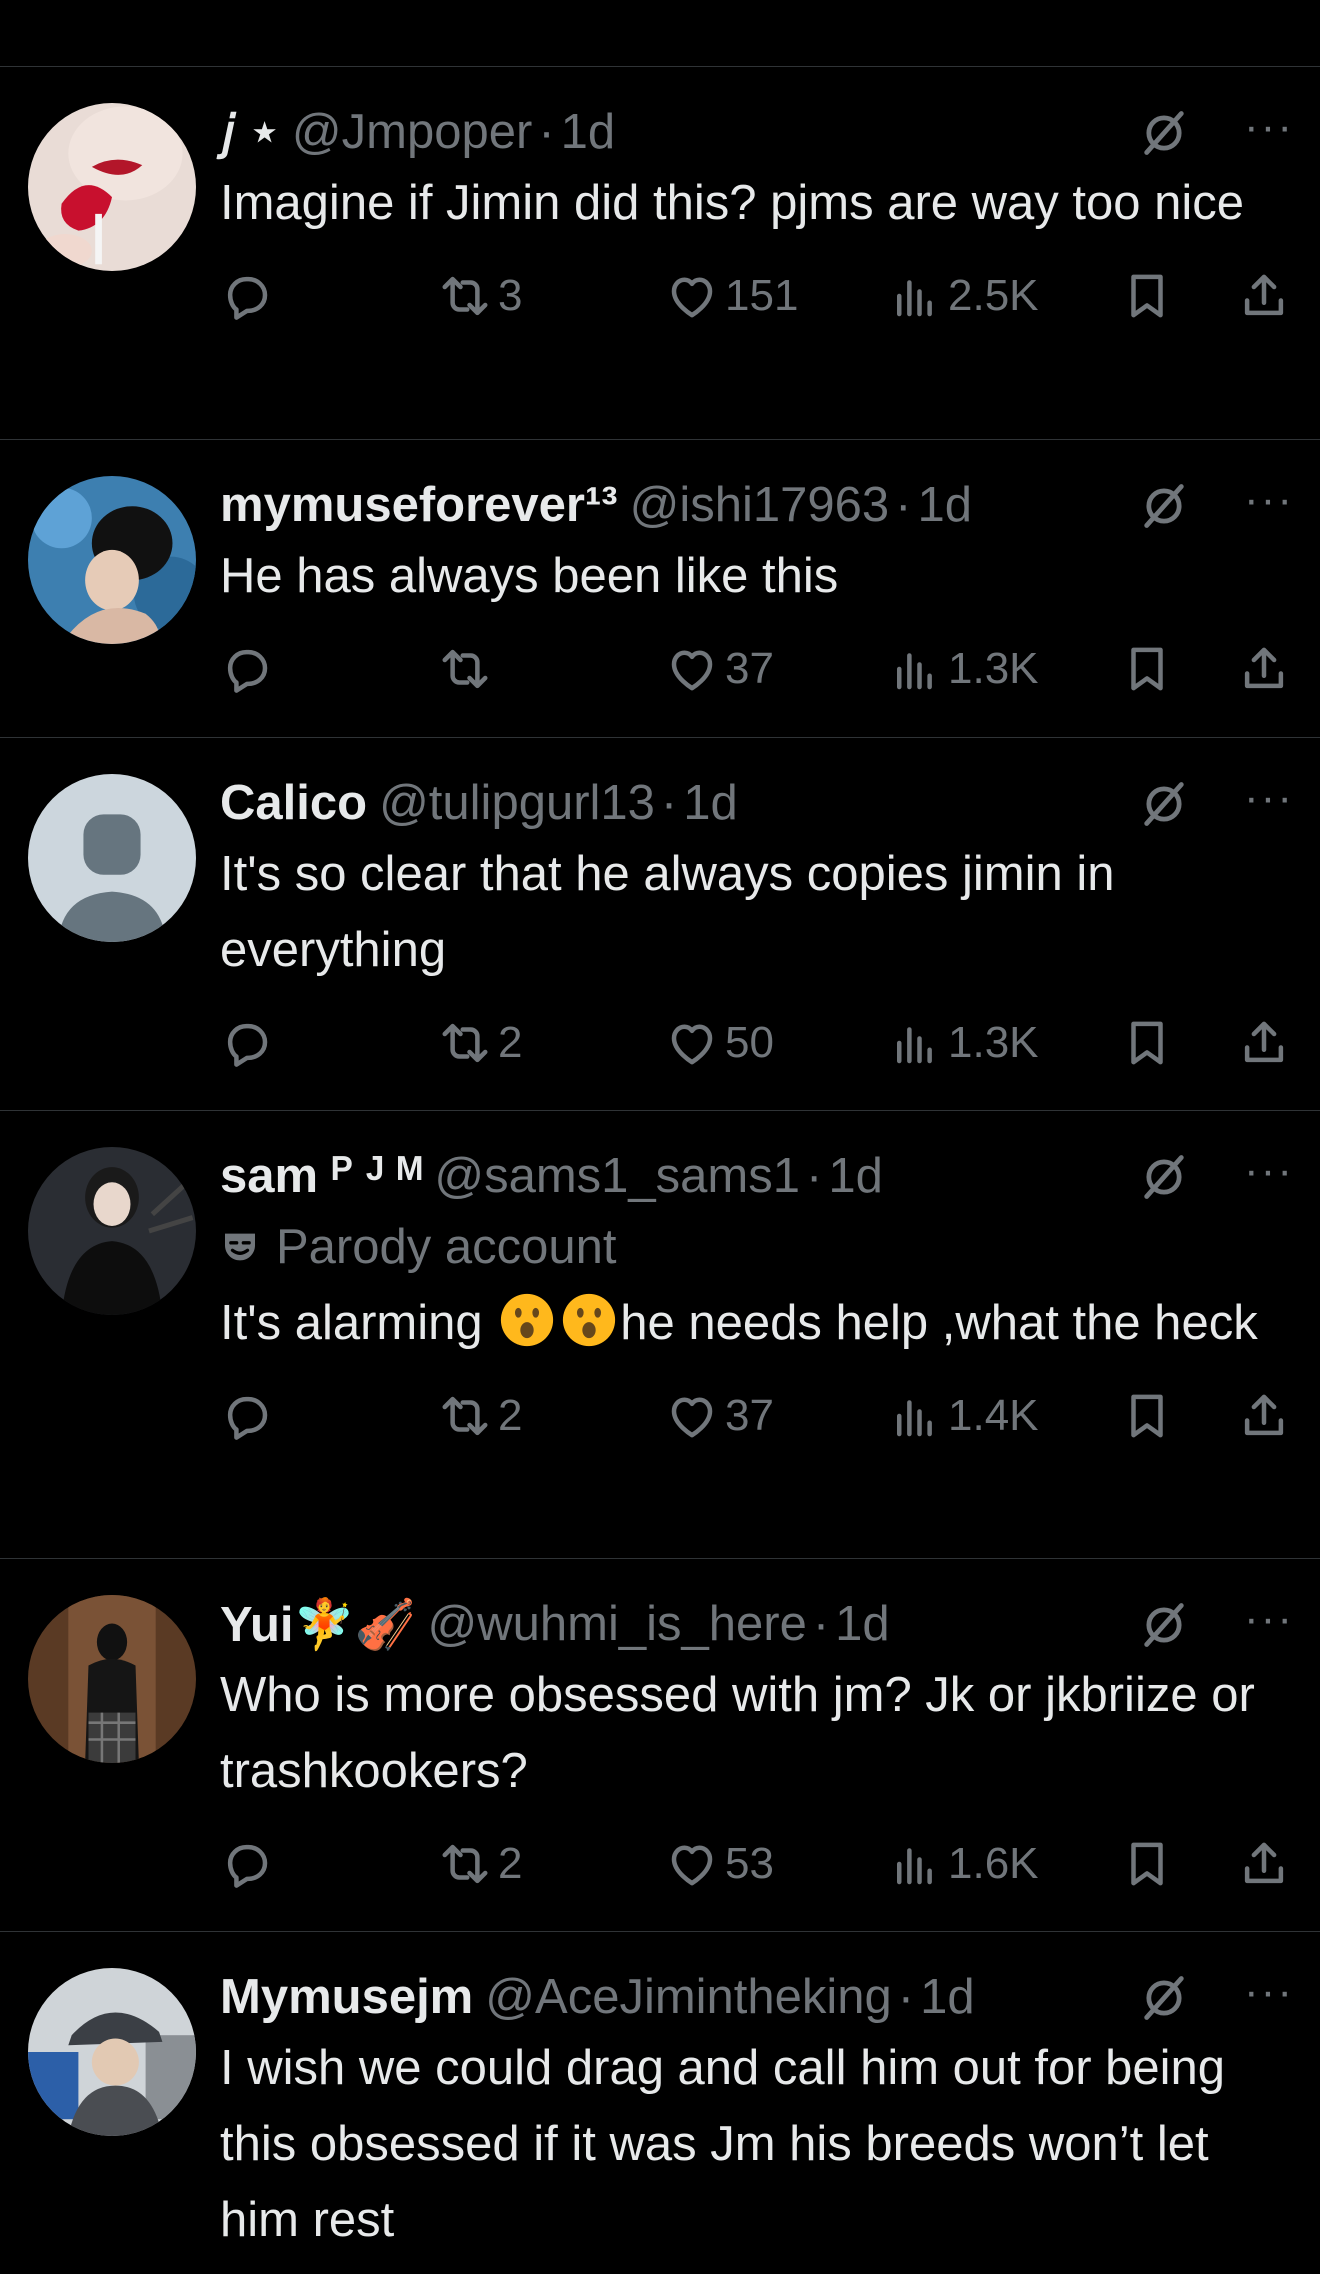  What do you see at coordinates (757, 1247) in the screenshot?
I see `parody-badge: Parody account` at bounding box center [757, 1247].